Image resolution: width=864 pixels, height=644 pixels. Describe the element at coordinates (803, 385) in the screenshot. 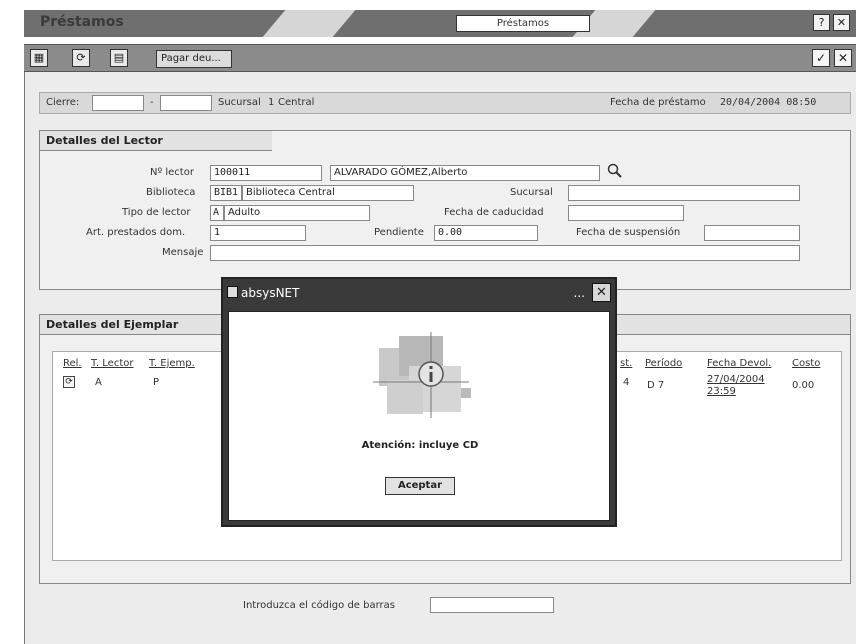

I see `row-cost: 0.00` at that location.